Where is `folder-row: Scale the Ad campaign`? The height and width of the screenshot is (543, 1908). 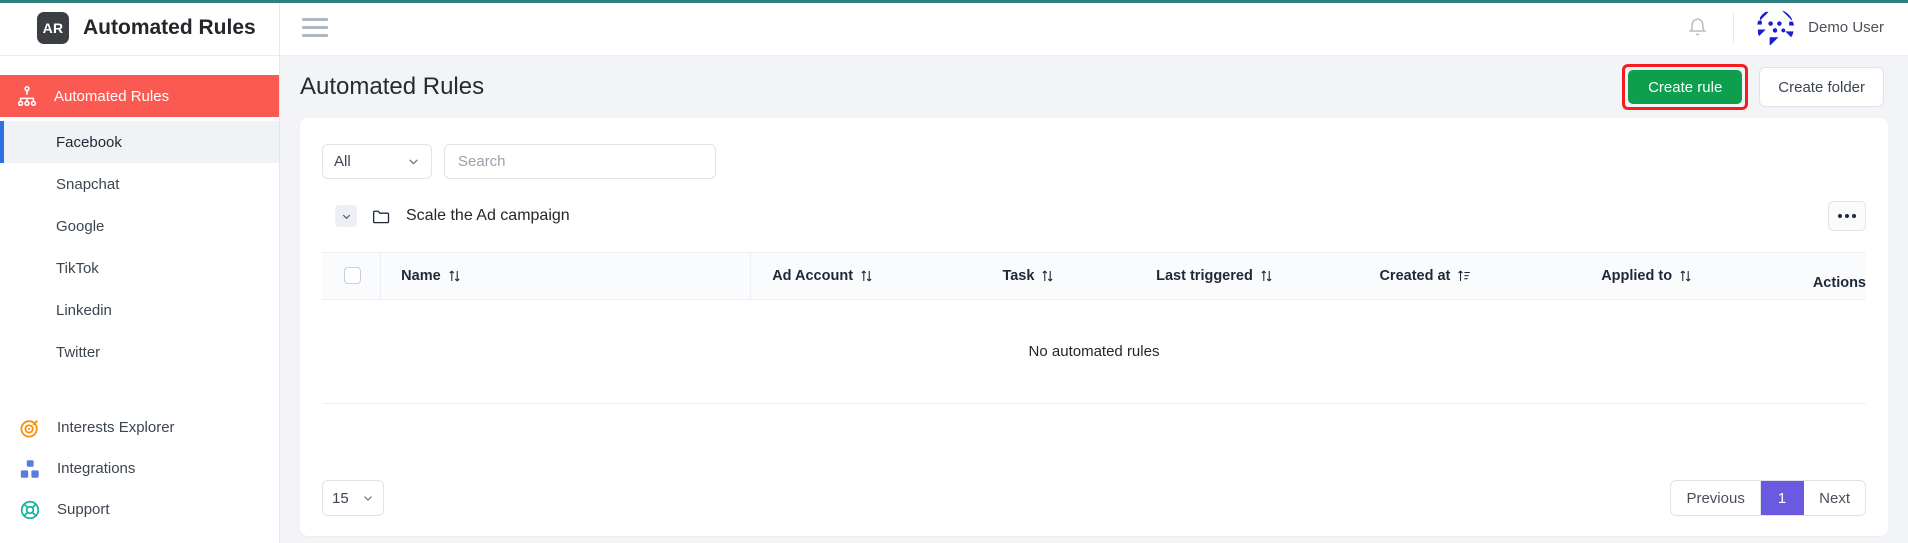
folder-row: Scale the Ad campaign is located at coordinates (1094, 205).